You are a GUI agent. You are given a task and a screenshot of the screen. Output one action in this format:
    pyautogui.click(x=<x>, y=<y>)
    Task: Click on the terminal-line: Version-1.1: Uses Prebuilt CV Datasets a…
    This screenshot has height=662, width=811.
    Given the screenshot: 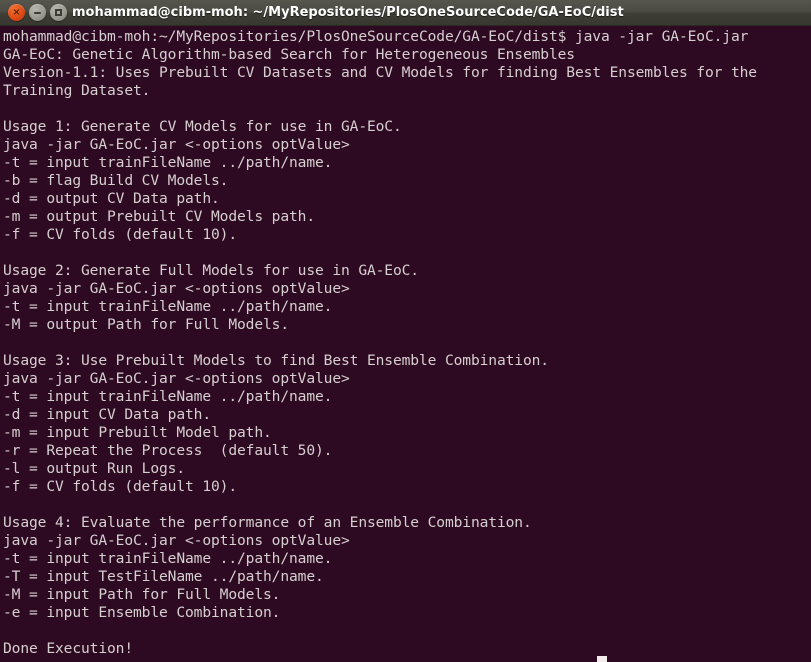 What is the action you would take?
    pyautogui.click(x=380, y=72)
    